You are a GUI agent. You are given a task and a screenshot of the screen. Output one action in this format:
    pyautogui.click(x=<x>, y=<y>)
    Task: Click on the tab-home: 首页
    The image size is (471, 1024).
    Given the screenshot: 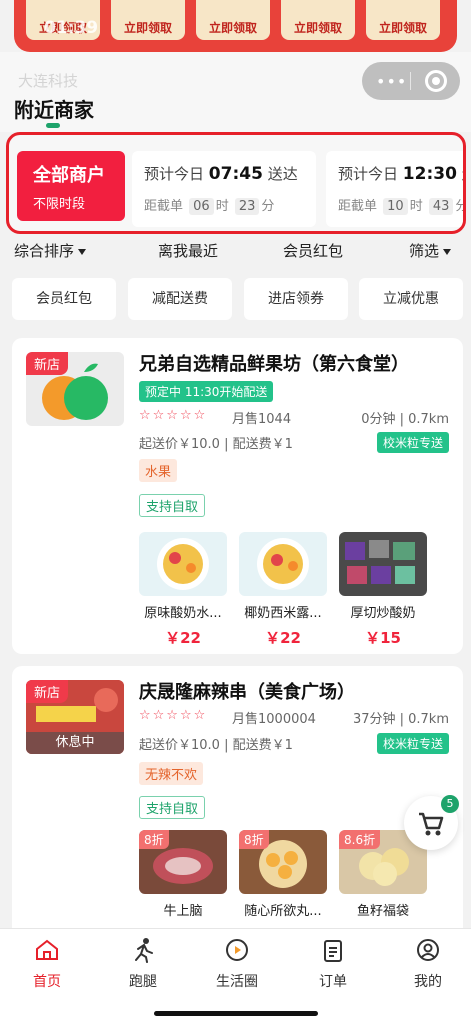 What is the action you would take?
    pyautogui.click(x=47, y=964)
    